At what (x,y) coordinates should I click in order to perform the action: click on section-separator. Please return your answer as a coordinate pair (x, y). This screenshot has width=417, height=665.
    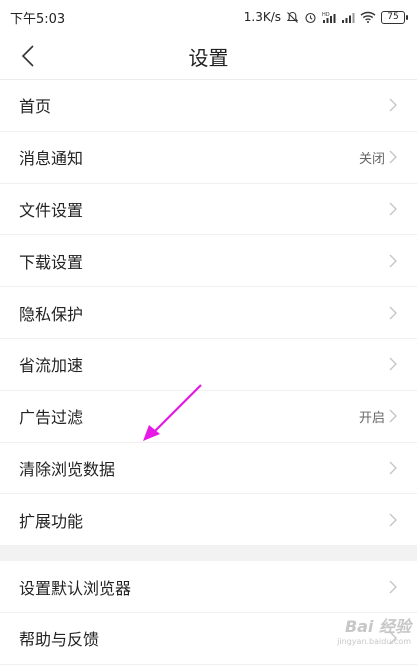
    Looking at the image, I should click on (208, 554).